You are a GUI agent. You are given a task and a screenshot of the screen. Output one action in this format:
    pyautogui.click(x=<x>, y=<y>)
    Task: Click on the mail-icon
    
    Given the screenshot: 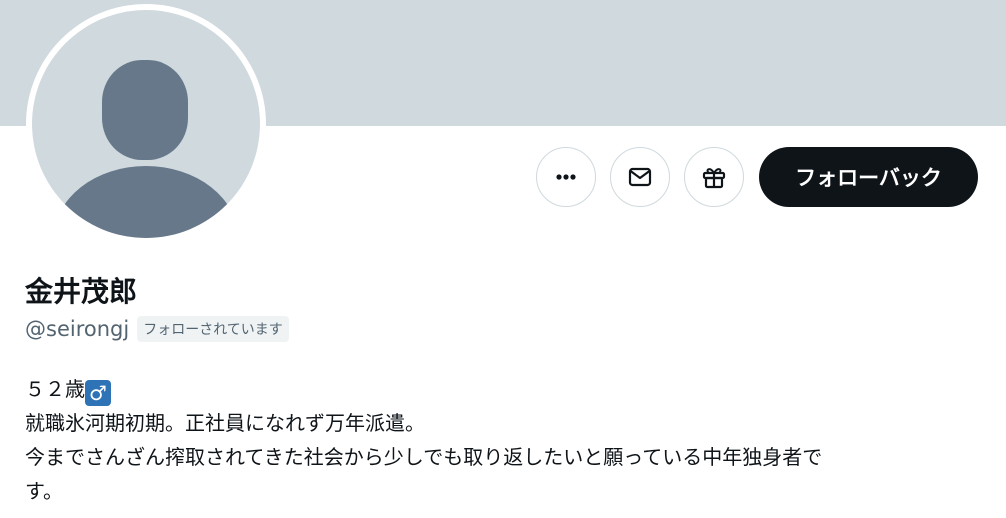 What is the action you would take?
    pyautogui.click(x=640, y=177)
    